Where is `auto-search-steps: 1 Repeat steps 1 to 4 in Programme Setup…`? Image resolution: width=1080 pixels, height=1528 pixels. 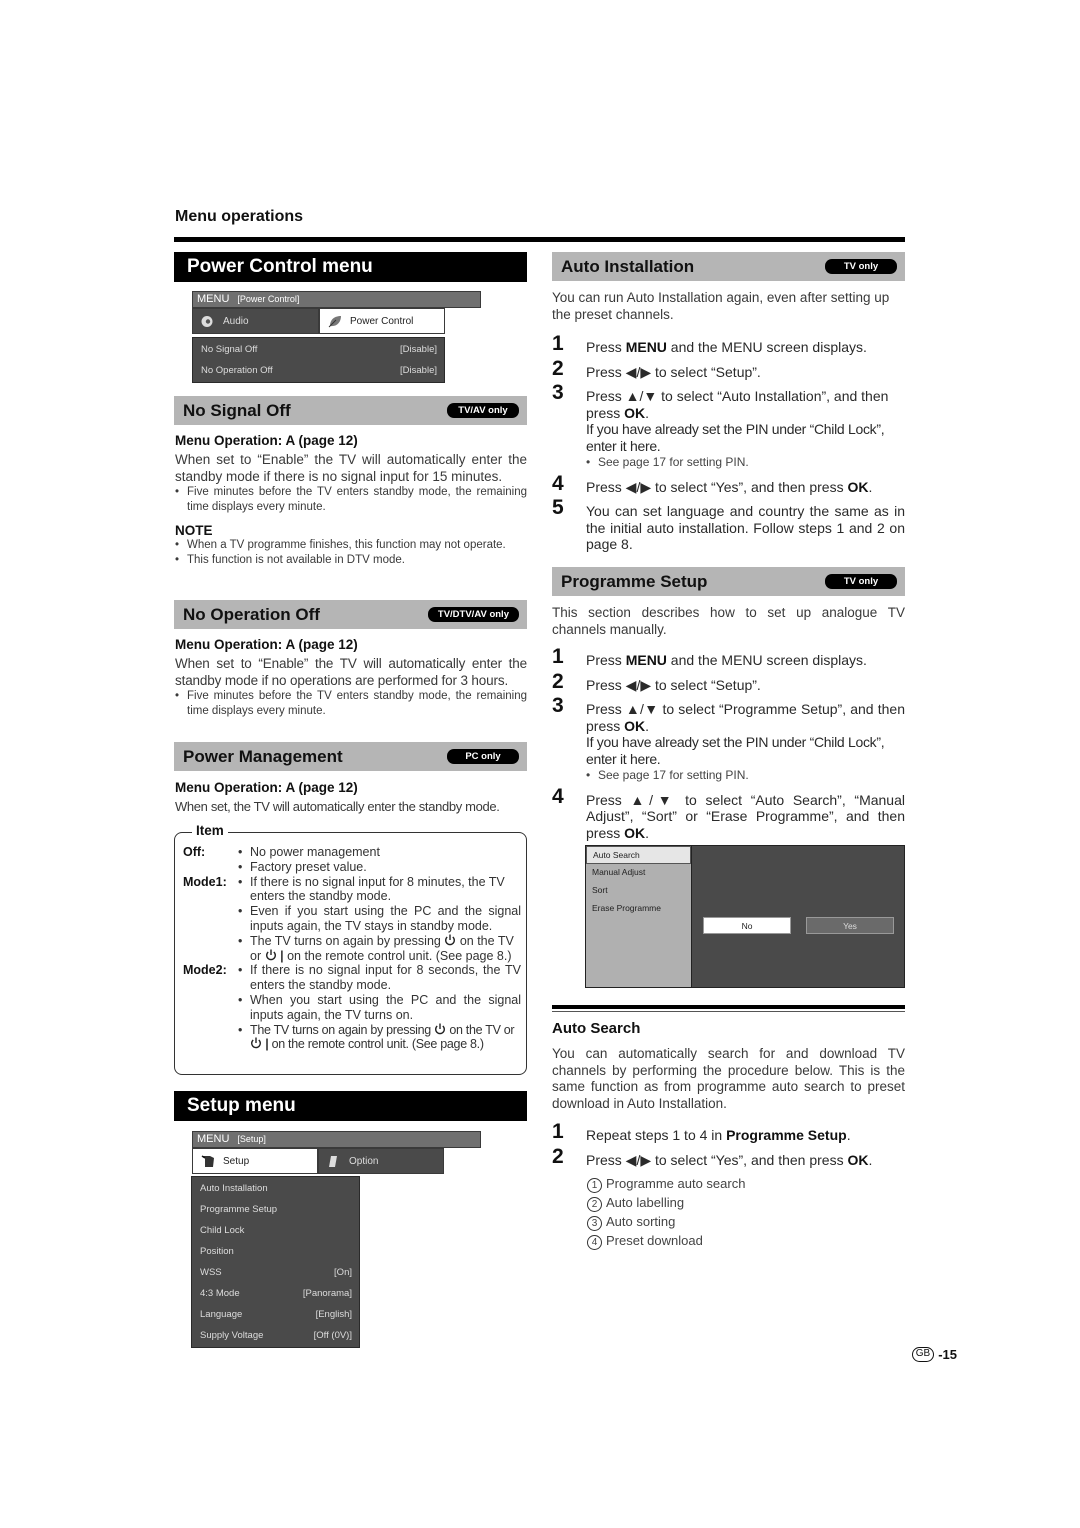 auto-search-steps: 1 Repeat steps 1 to 4 in Programme Setup… is located at coordinates (728, 1185).